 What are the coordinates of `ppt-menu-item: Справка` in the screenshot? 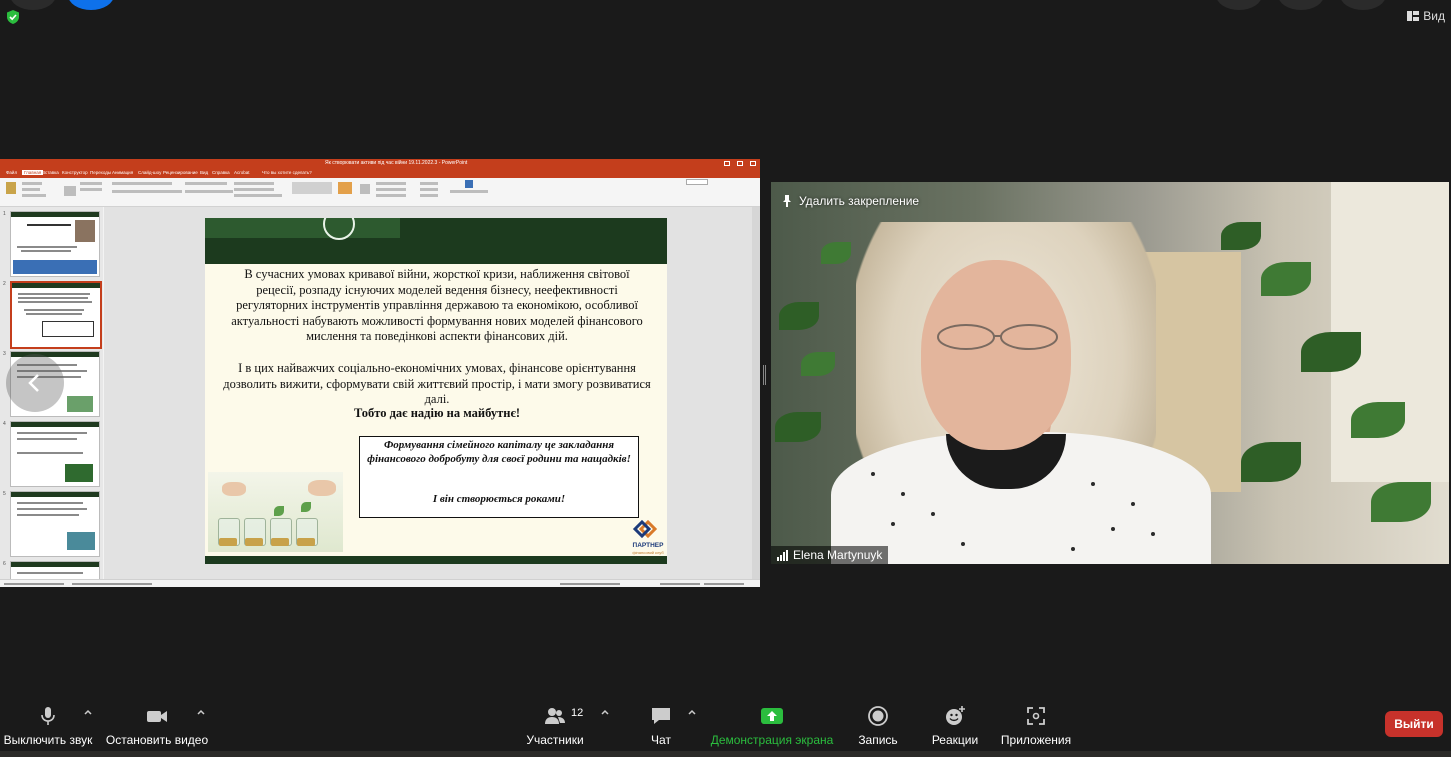 It's located at (221, 172).